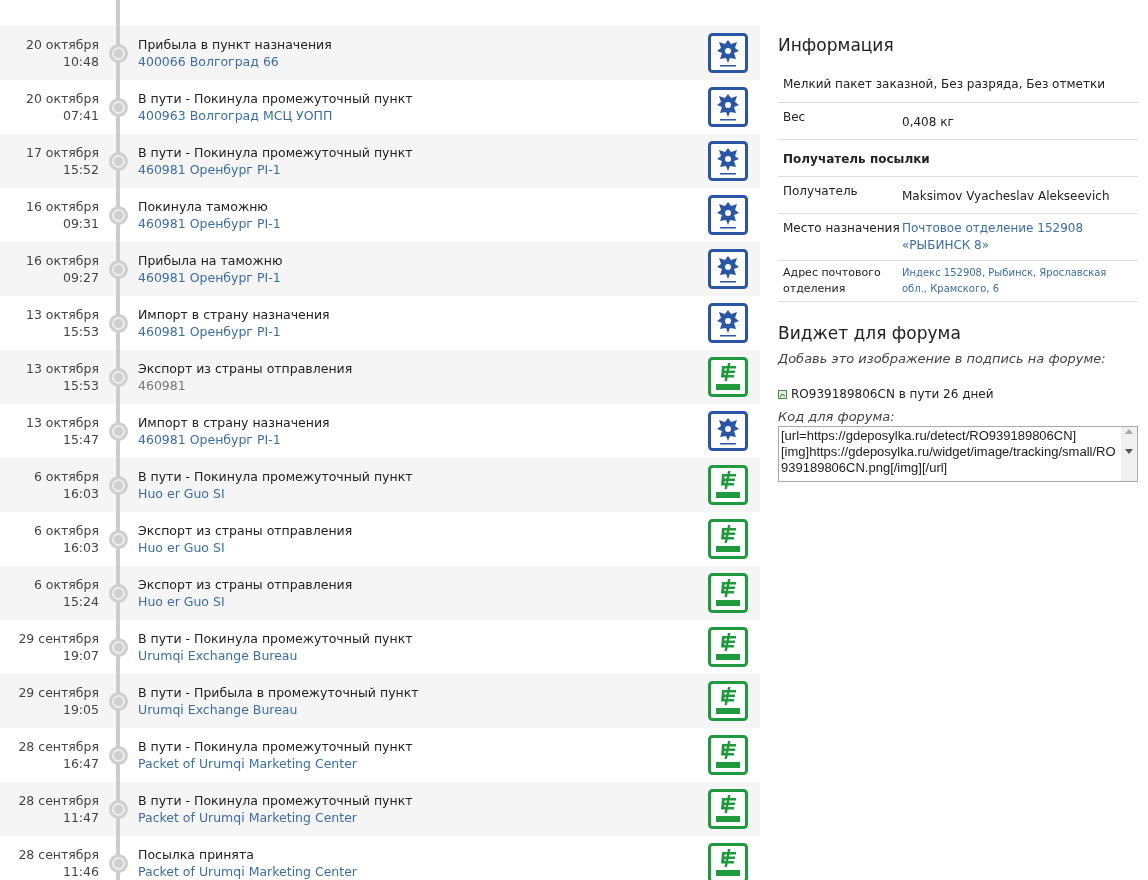 Image resolution: width=1148 pixels, height=880 pixels. Describe the element at coordinates (958, 454) in the screenshot. I see `code-textarea: [url=https://gdeposylka.ru/detect/RO939189806CN][img]https://gdeposylka.ru/widget/image/tracking/small/RO939189806CN.png[/img][/url]` at that location.